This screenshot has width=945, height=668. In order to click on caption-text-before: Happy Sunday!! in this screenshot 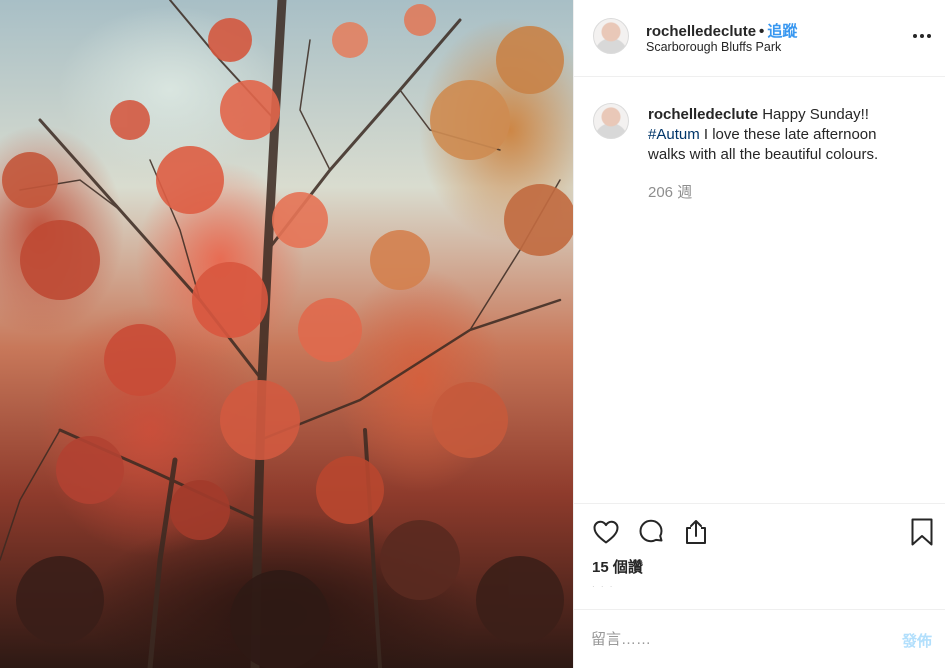, I will do `click(815, 114)`.